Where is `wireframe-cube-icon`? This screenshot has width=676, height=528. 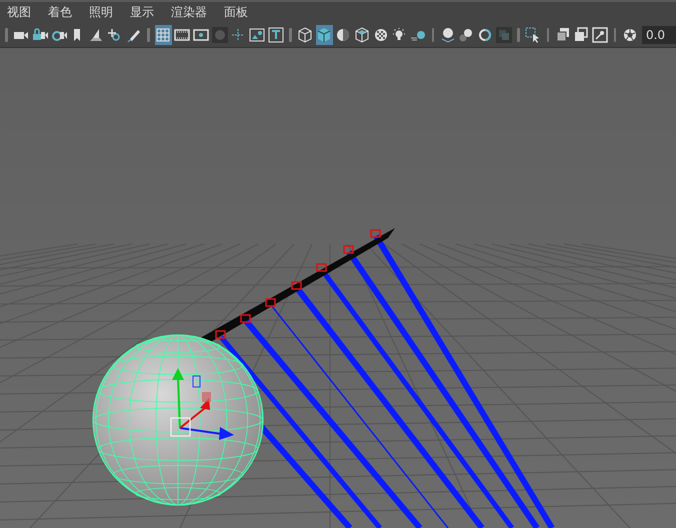 wireframe-cube-icon is located at coordinates (305, 35).